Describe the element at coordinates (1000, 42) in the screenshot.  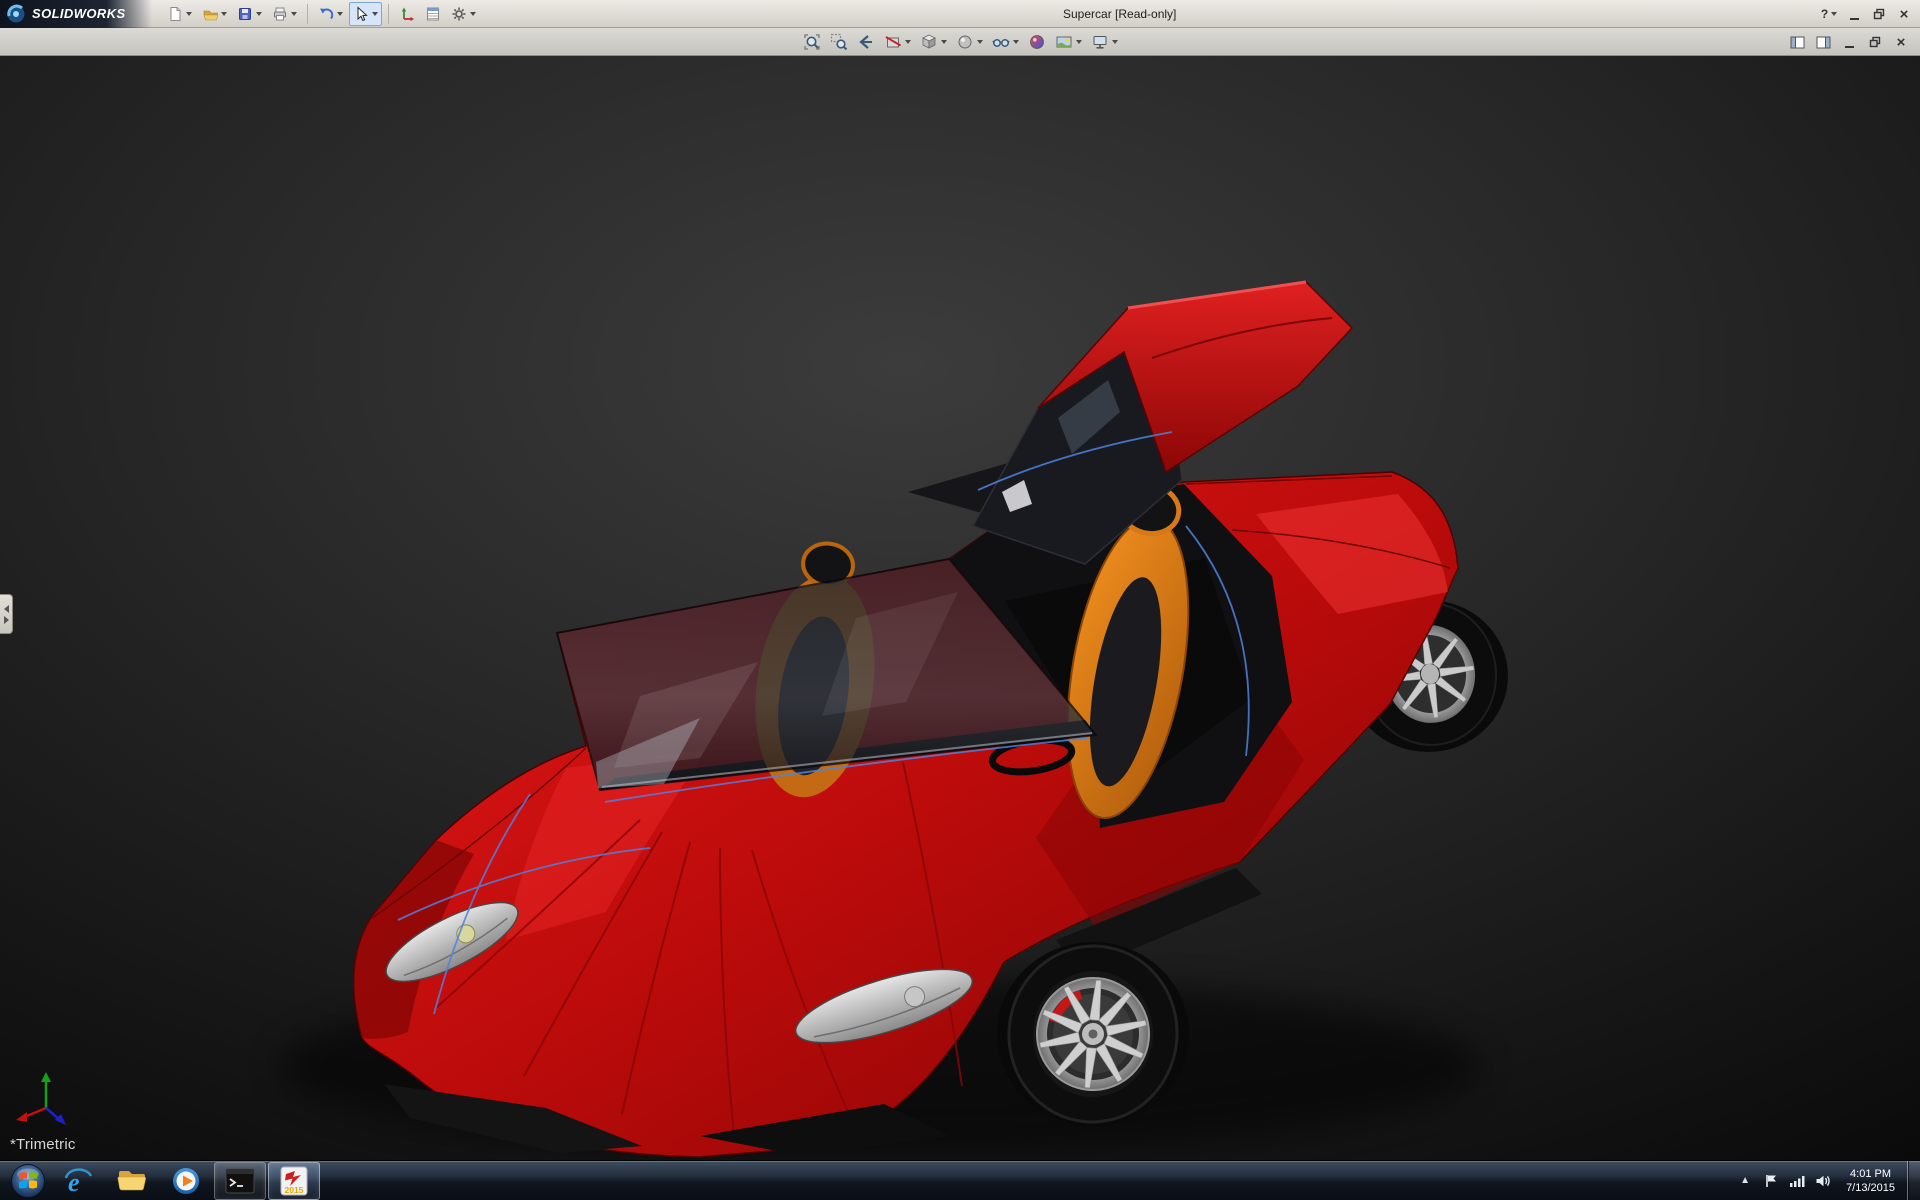
I see `eyeglasses-icon` at that location.